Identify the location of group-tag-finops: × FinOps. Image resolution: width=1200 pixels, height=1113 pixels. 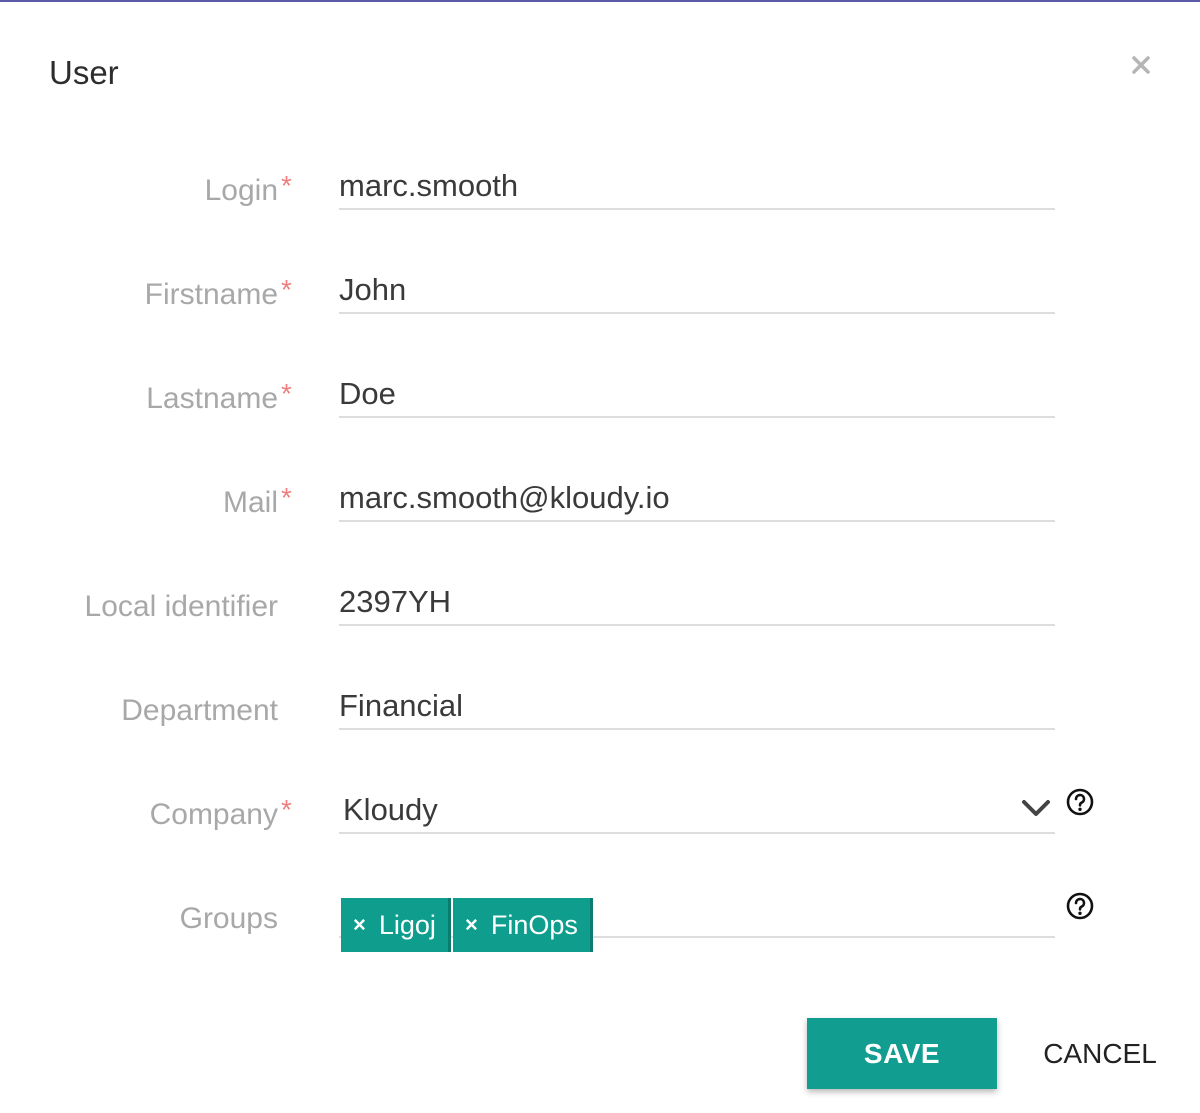
(523, 925).